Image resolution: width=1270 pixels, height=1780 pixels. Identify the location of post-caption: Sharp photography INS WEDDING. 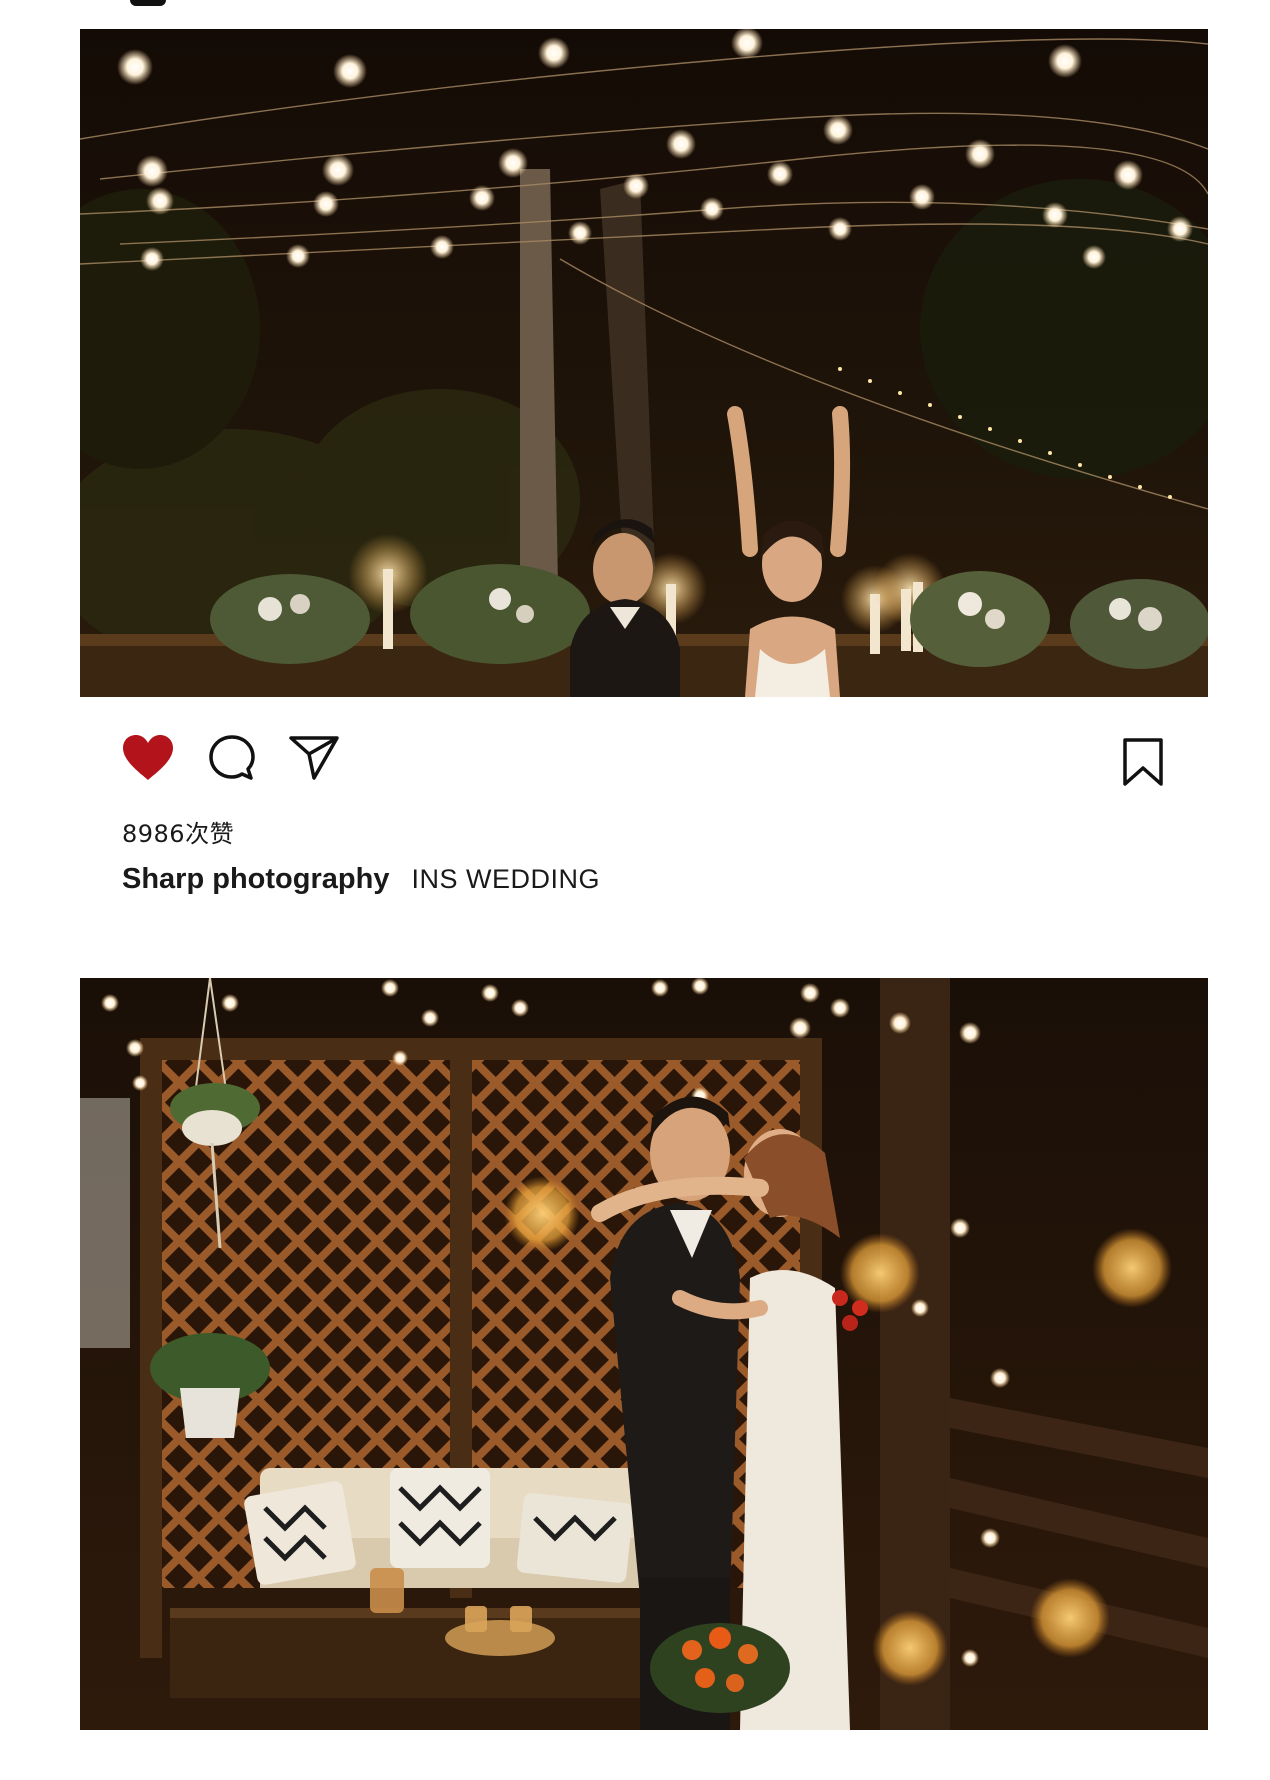
(361, 879).